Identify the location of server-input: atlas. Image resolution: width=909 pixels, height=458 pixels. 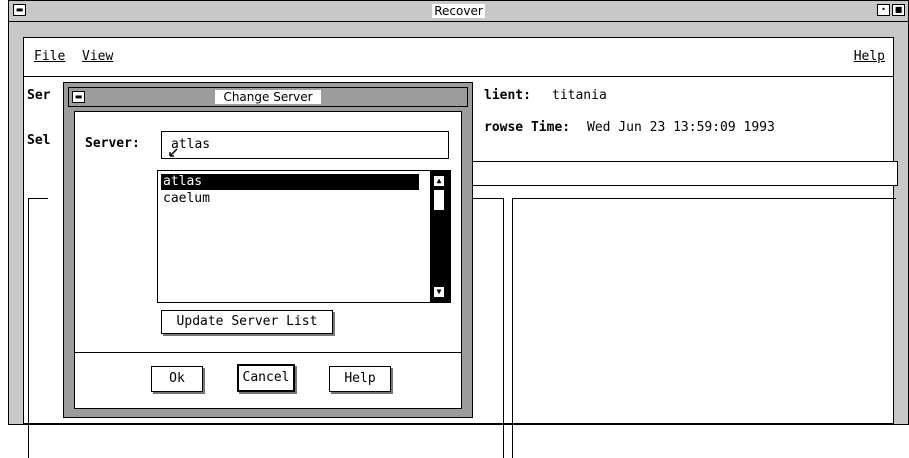
(305, 145).